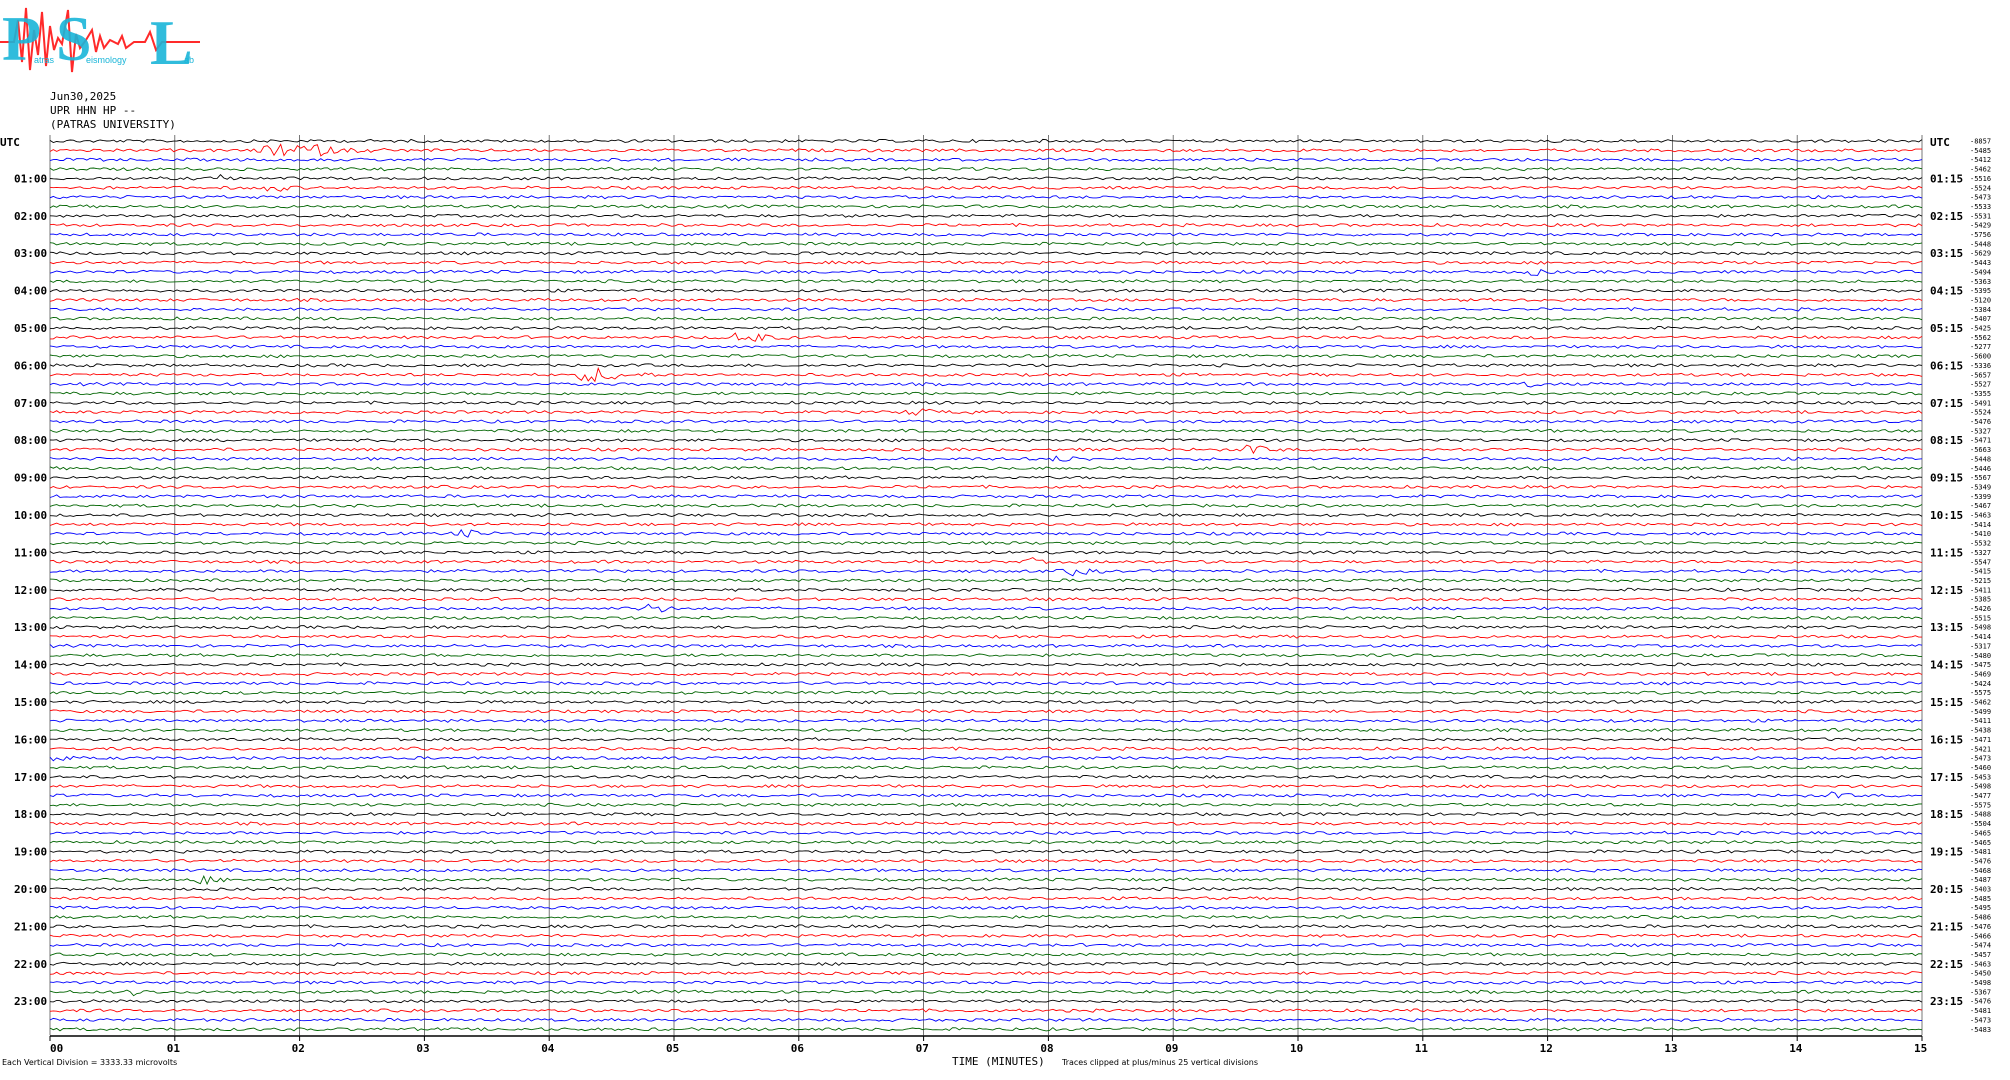 The width and height of the screenshot is (2010, 1080). I want to click on right-hour-label: 03:15, so click(1946, 253).